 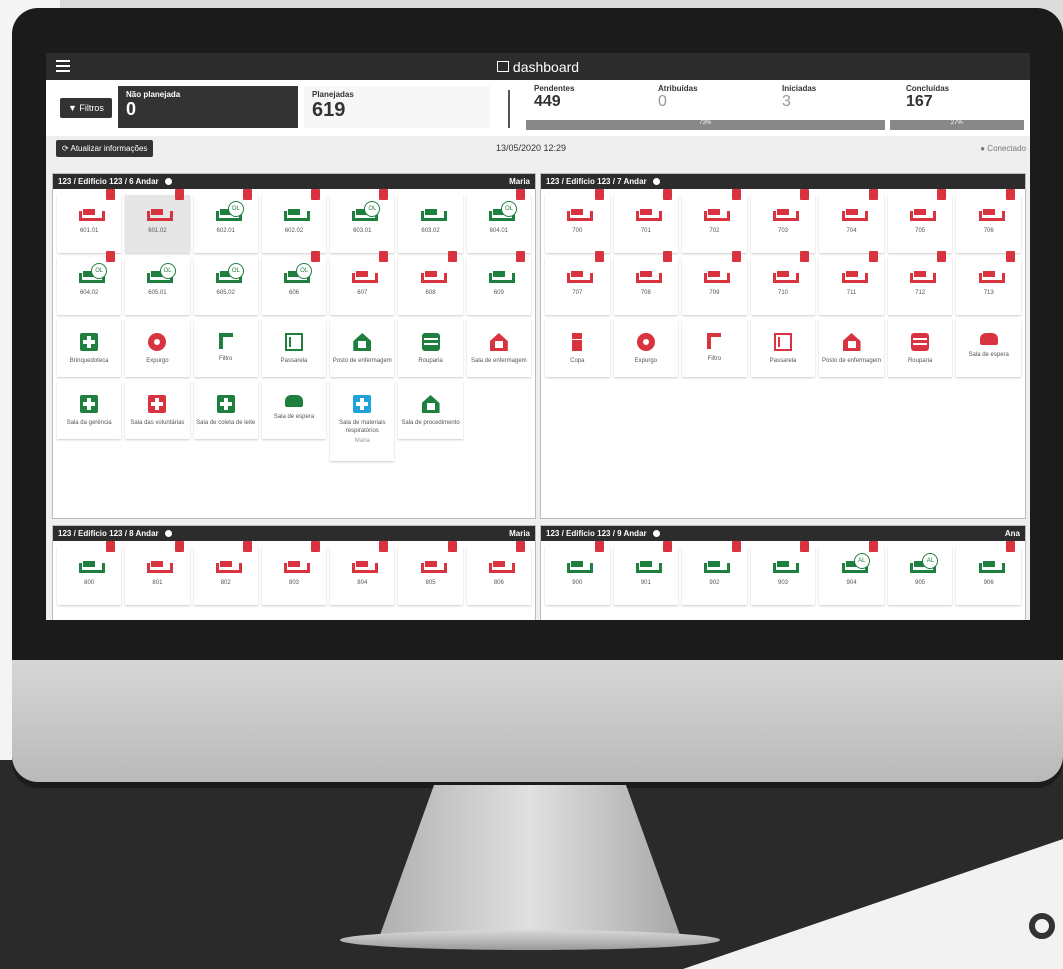 What do you see at coordinates (157, 410) in the screenshot?
I see `area-card: Sala das voluntárias` at bounding box center [157, 410].